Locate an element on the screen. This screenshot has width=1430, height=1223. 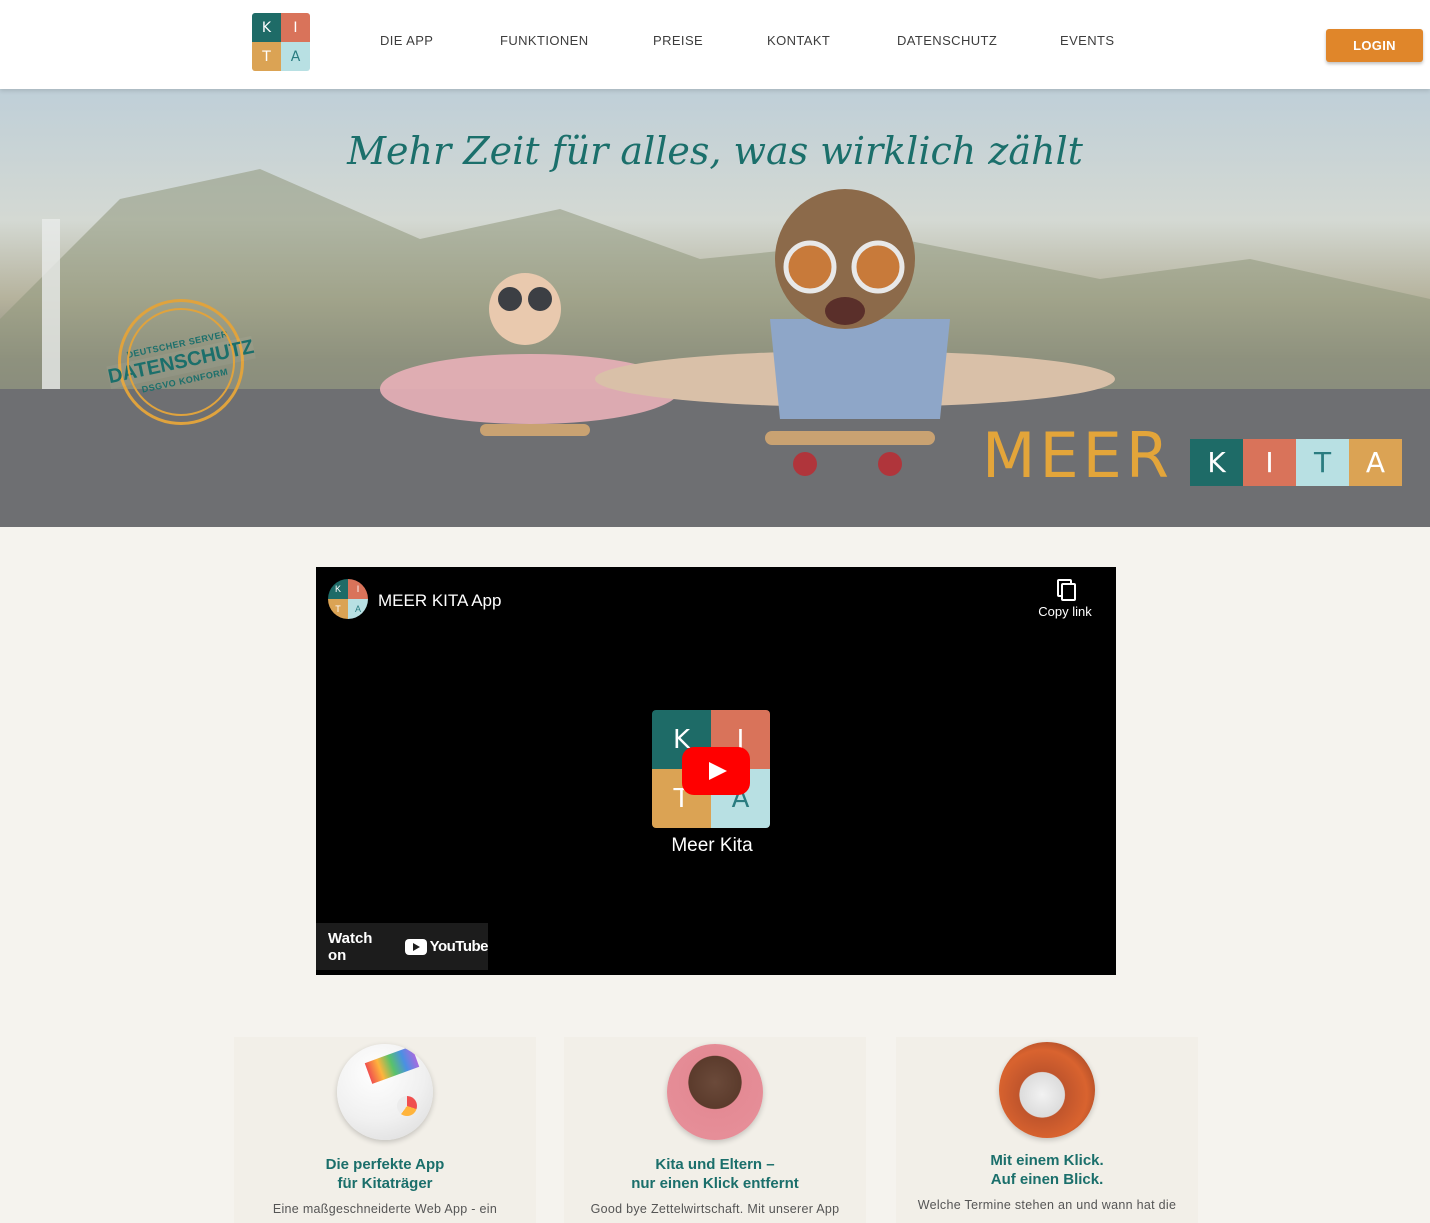
youtube-wordmark: YouTube is located at coordinates (459, 946).